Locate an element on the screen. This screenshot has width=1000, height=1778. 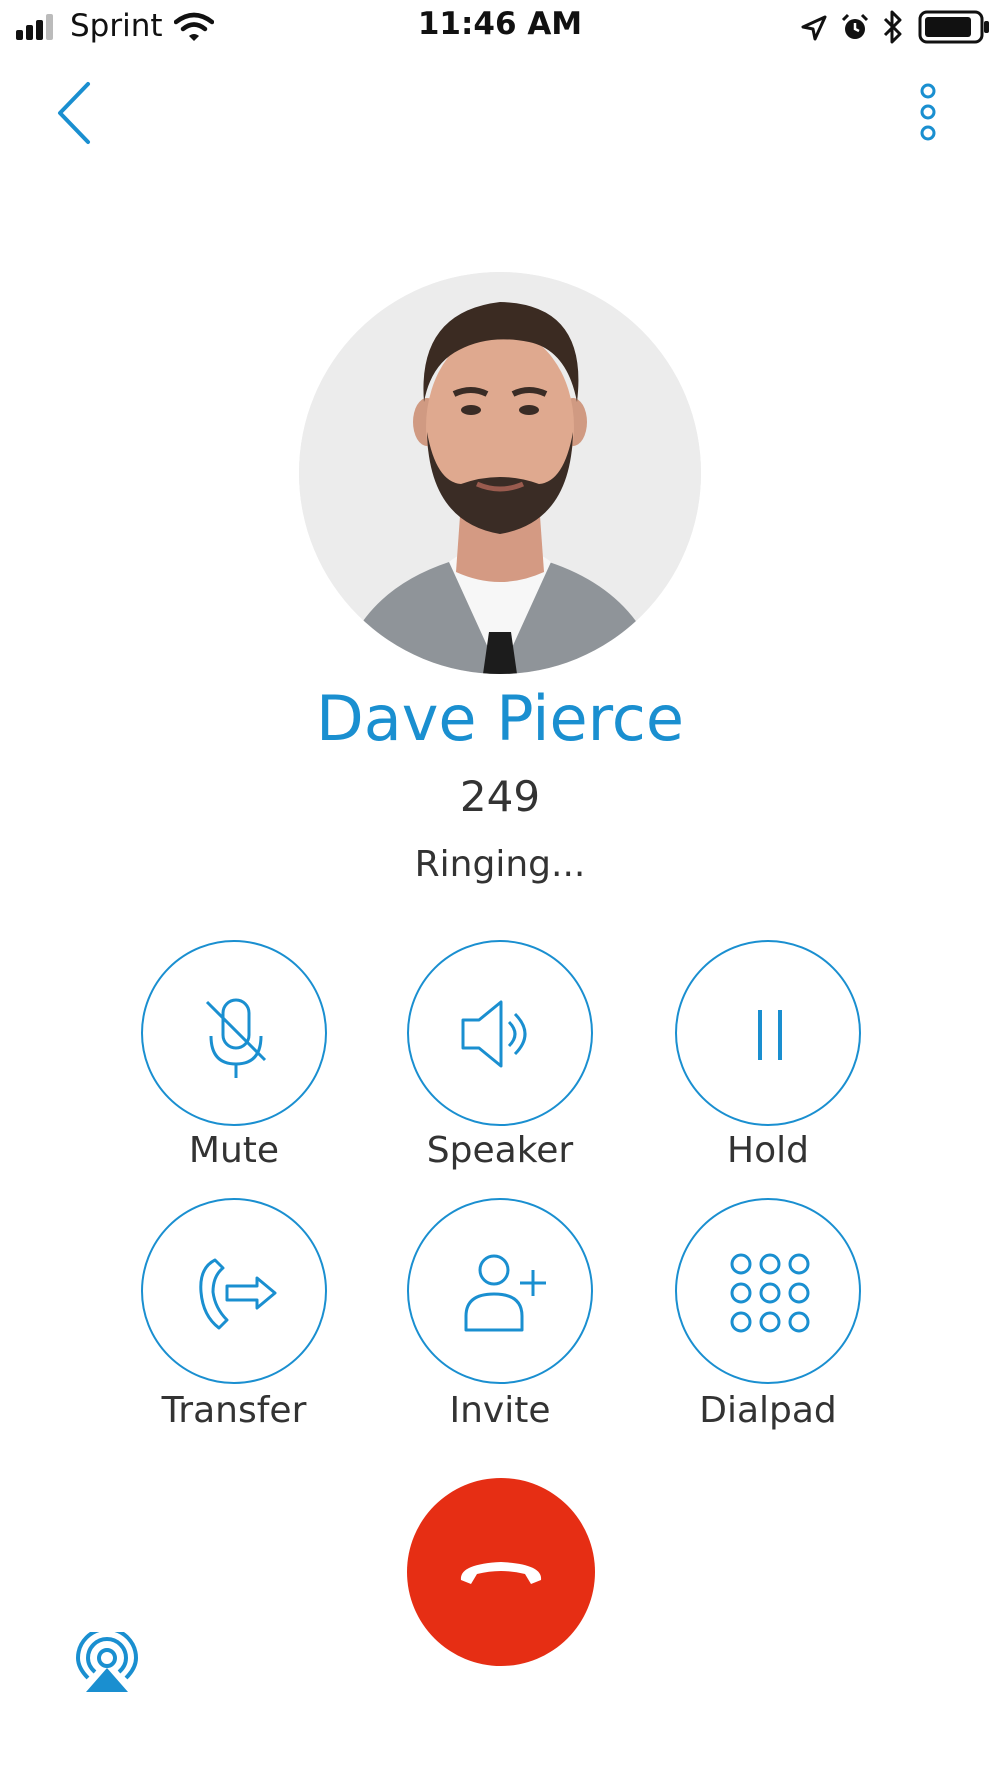
battery-icon is located at coordinates (953, 27).